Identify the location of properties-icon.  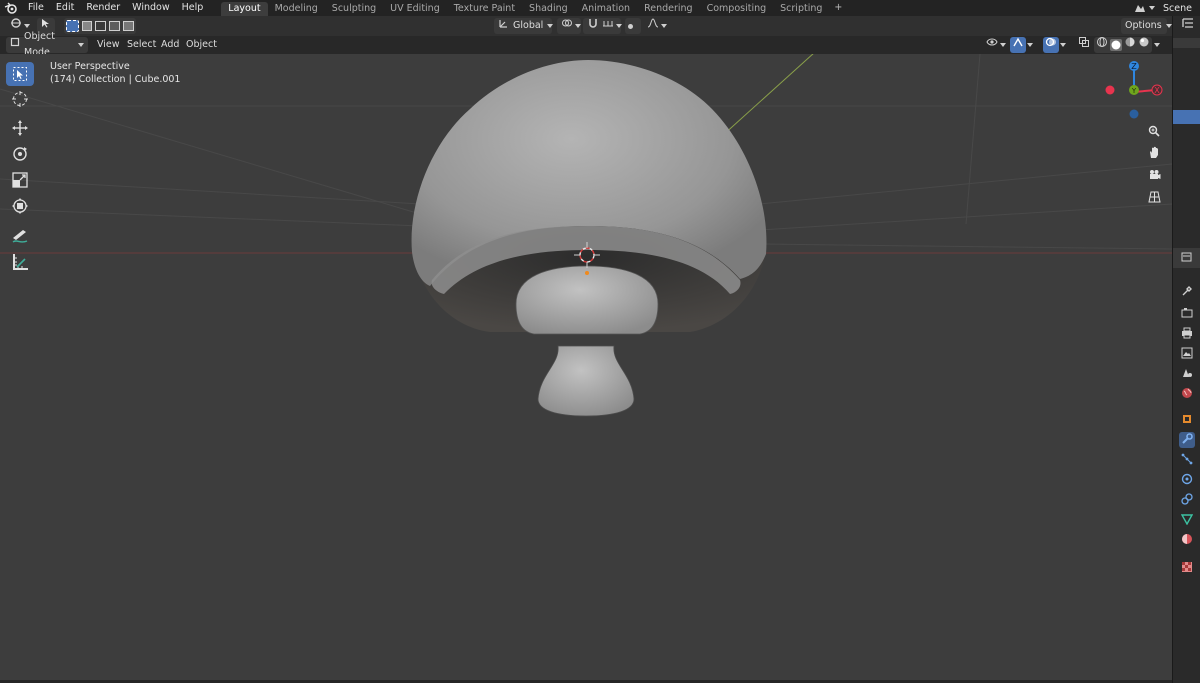
(1187, 258).